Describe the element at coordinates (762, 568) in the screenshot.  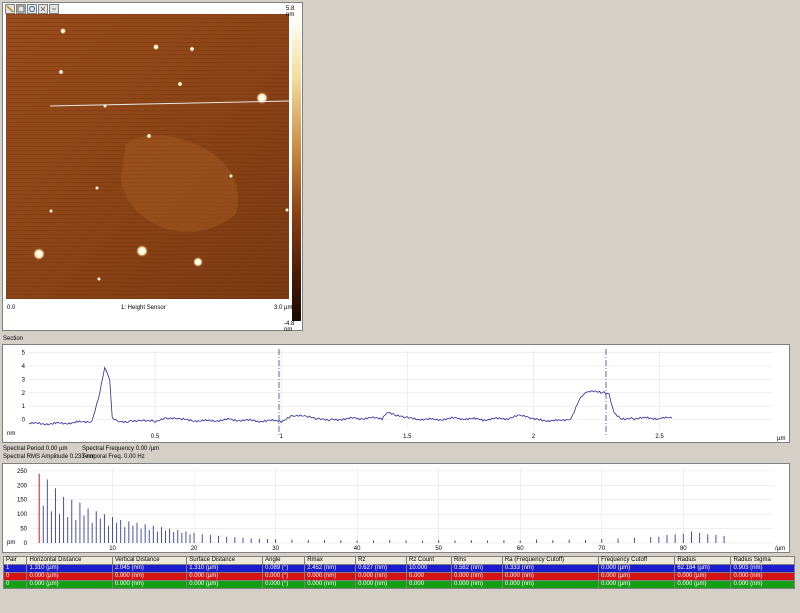
I see `table-cell: 0.903 (nm)` at that location.